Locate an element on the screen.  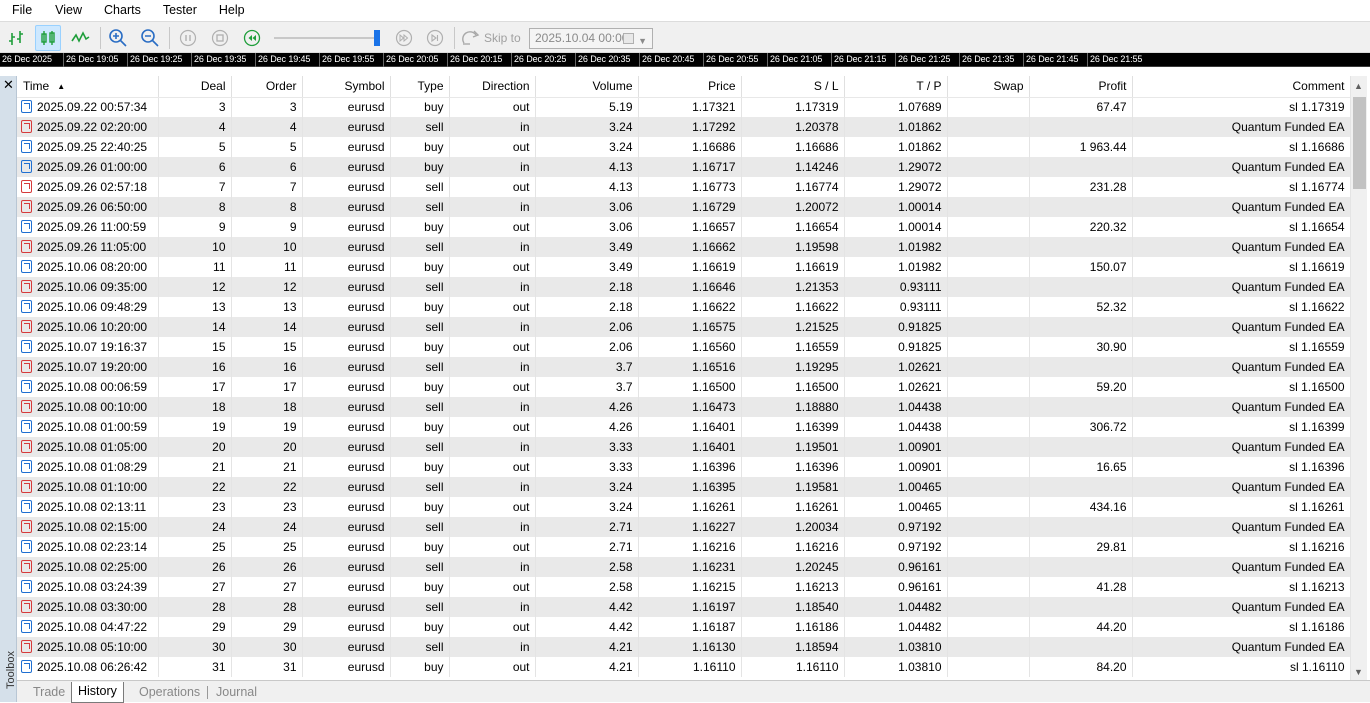
column-header-swap: Swap is located at coordinates (988, 87).